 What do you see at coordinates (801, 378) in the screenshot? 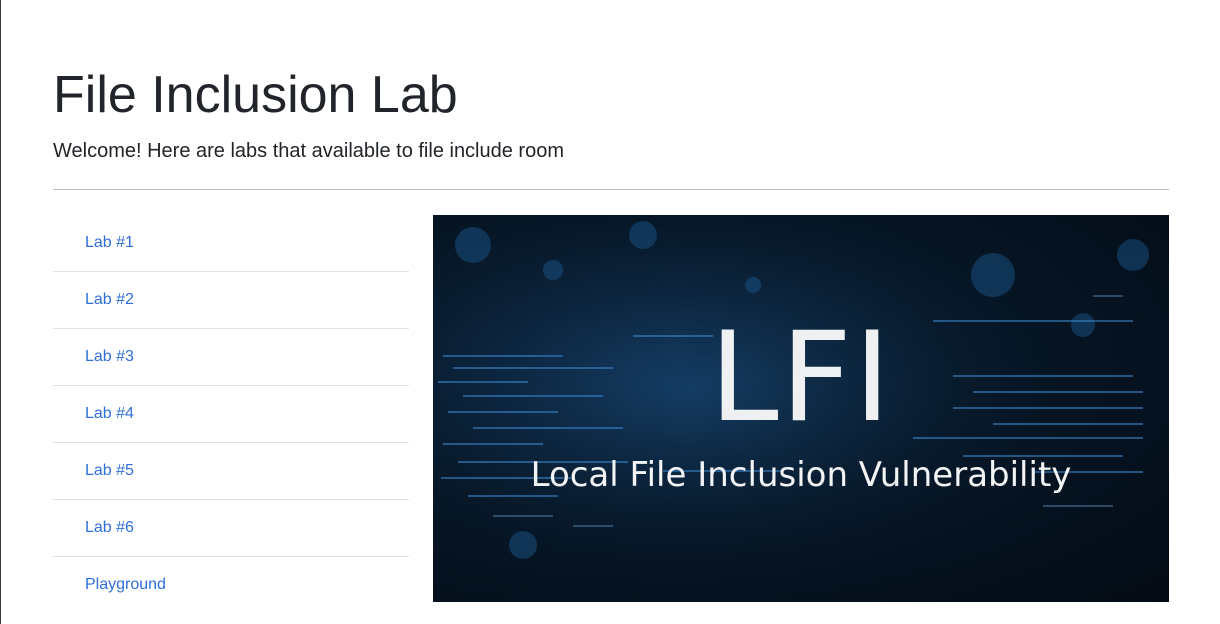
I see `banner-headline: LFI` at bounding box center [801, 378].